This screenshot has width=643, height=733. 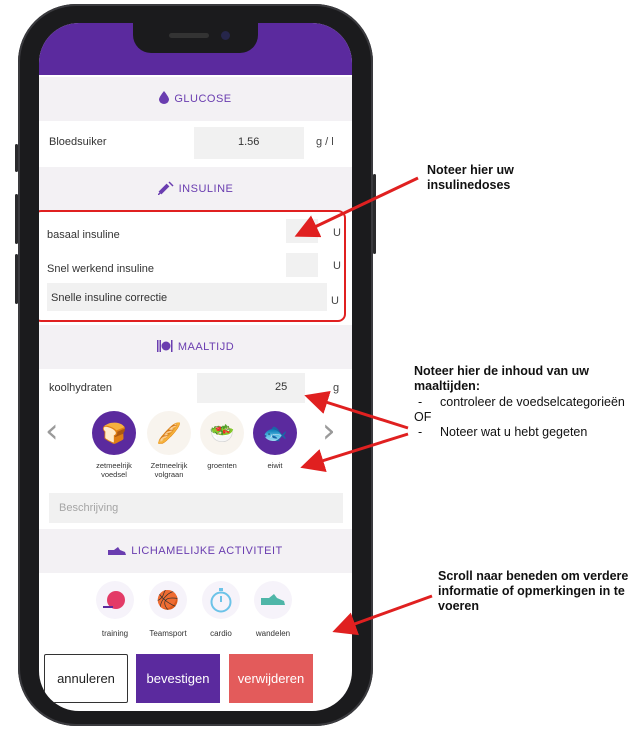 What do you see at coordinates (532, 402) in the screenshot?
I see `meal-annotation-item1-text: controleer de voedselcategorieën` at bounding box center [532, 402].